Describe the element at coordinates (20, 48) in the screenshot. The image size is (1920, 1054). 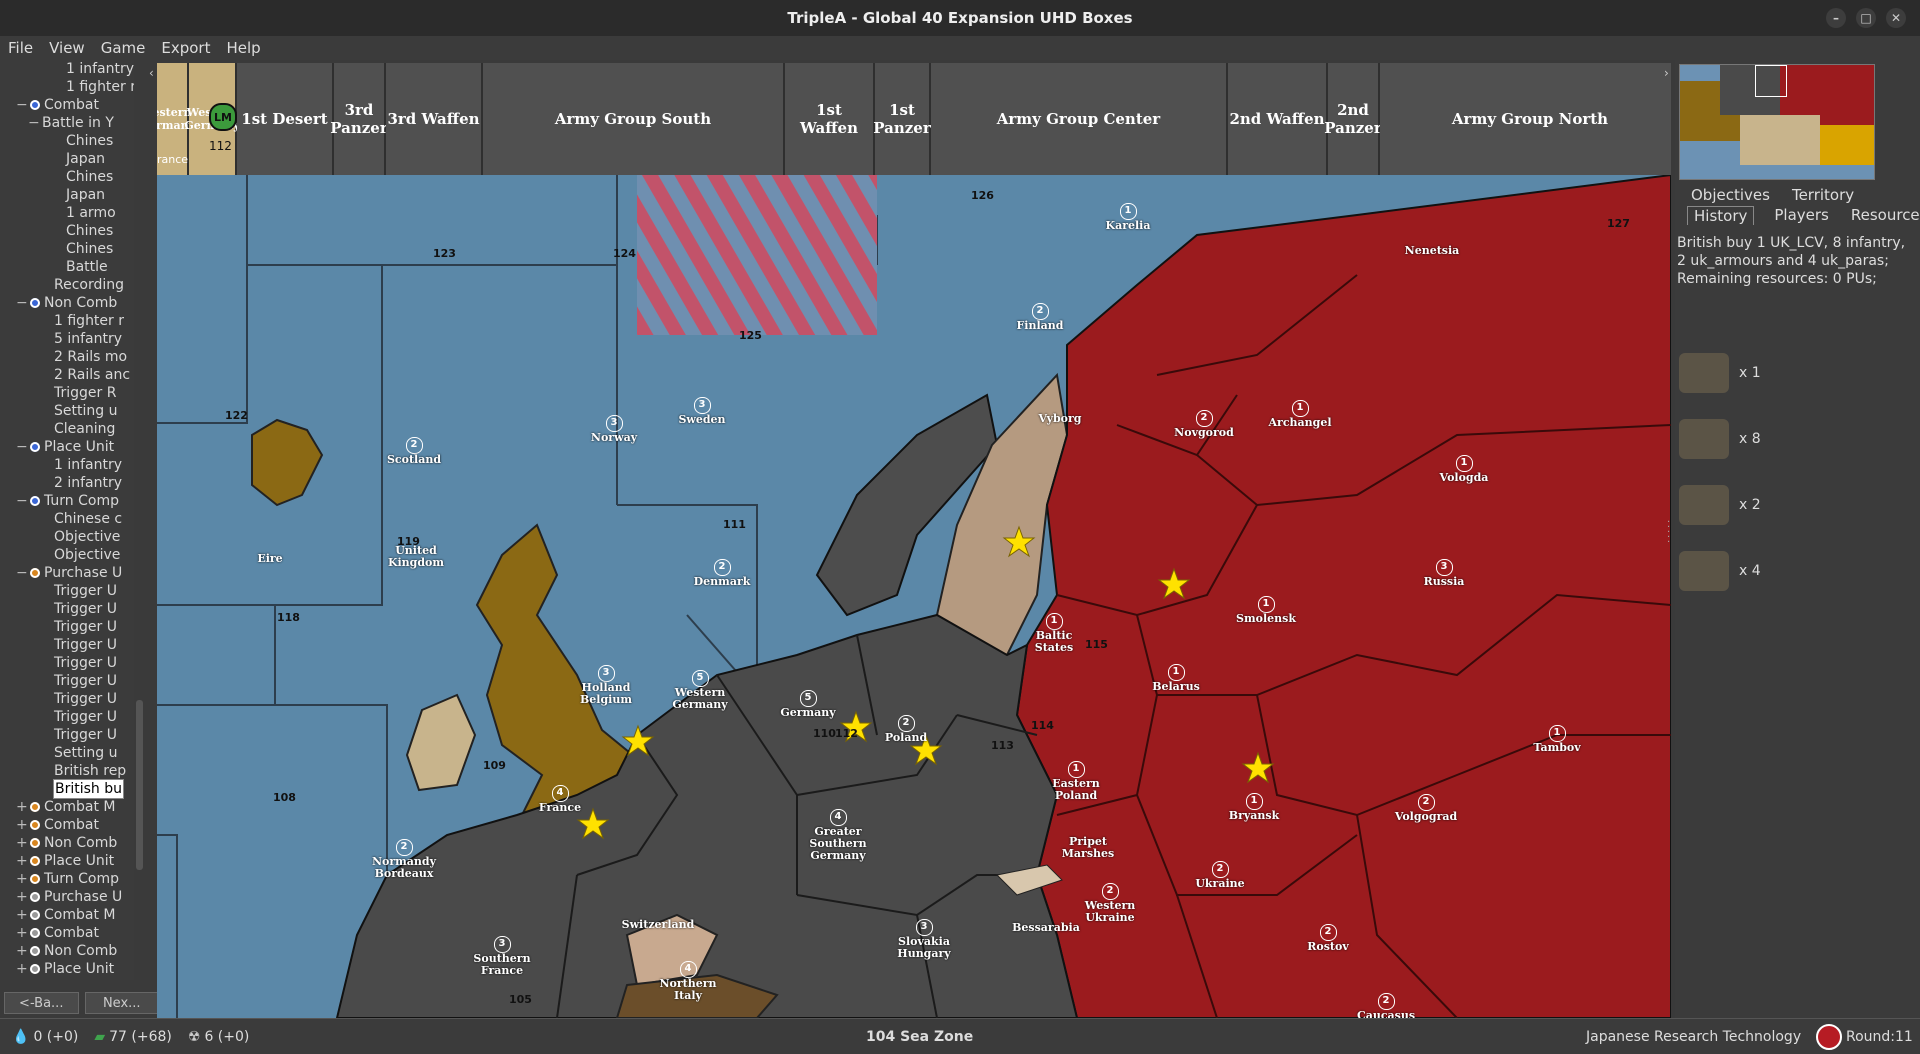
I see `menu-file: File` at that location.